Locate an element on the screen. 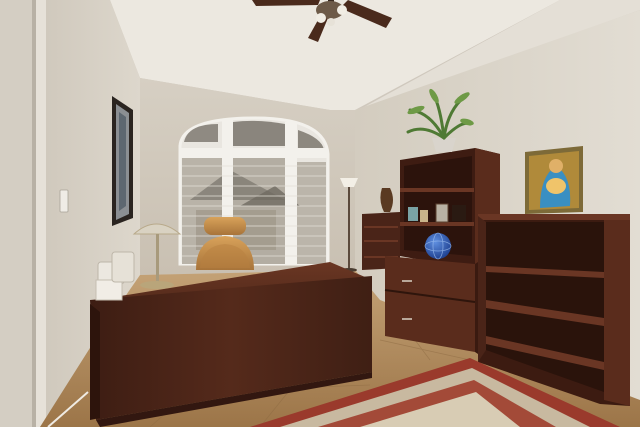 This screenshot has height=427, width=640. religious-painting is located at coordinates (554, 180).